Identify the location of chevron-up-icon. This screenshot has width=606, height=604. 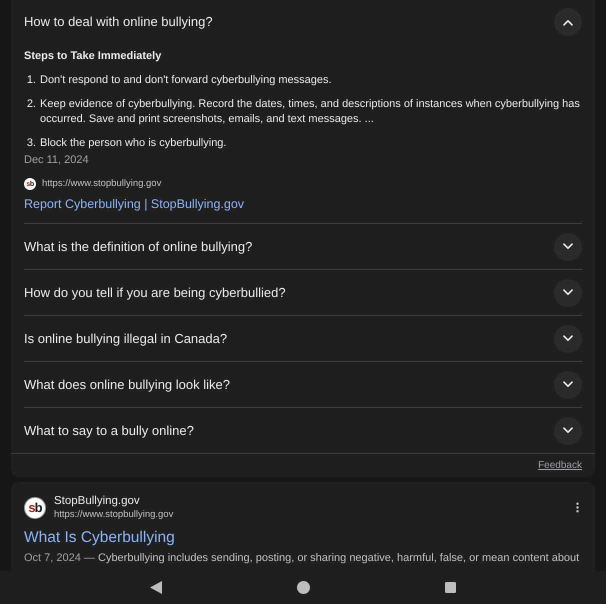
(568, 22).